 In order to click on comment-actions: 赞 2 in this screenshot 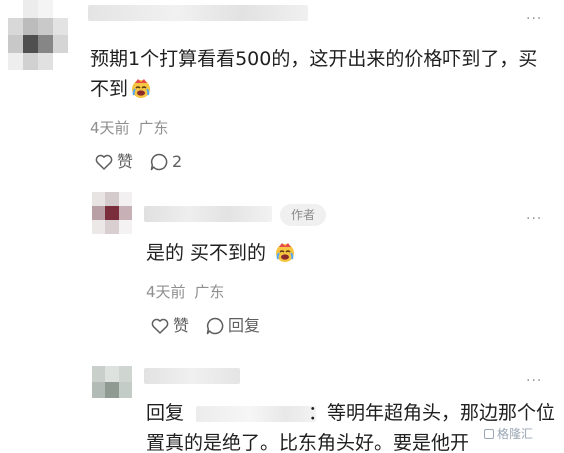, I will do `click(146, 162)`.